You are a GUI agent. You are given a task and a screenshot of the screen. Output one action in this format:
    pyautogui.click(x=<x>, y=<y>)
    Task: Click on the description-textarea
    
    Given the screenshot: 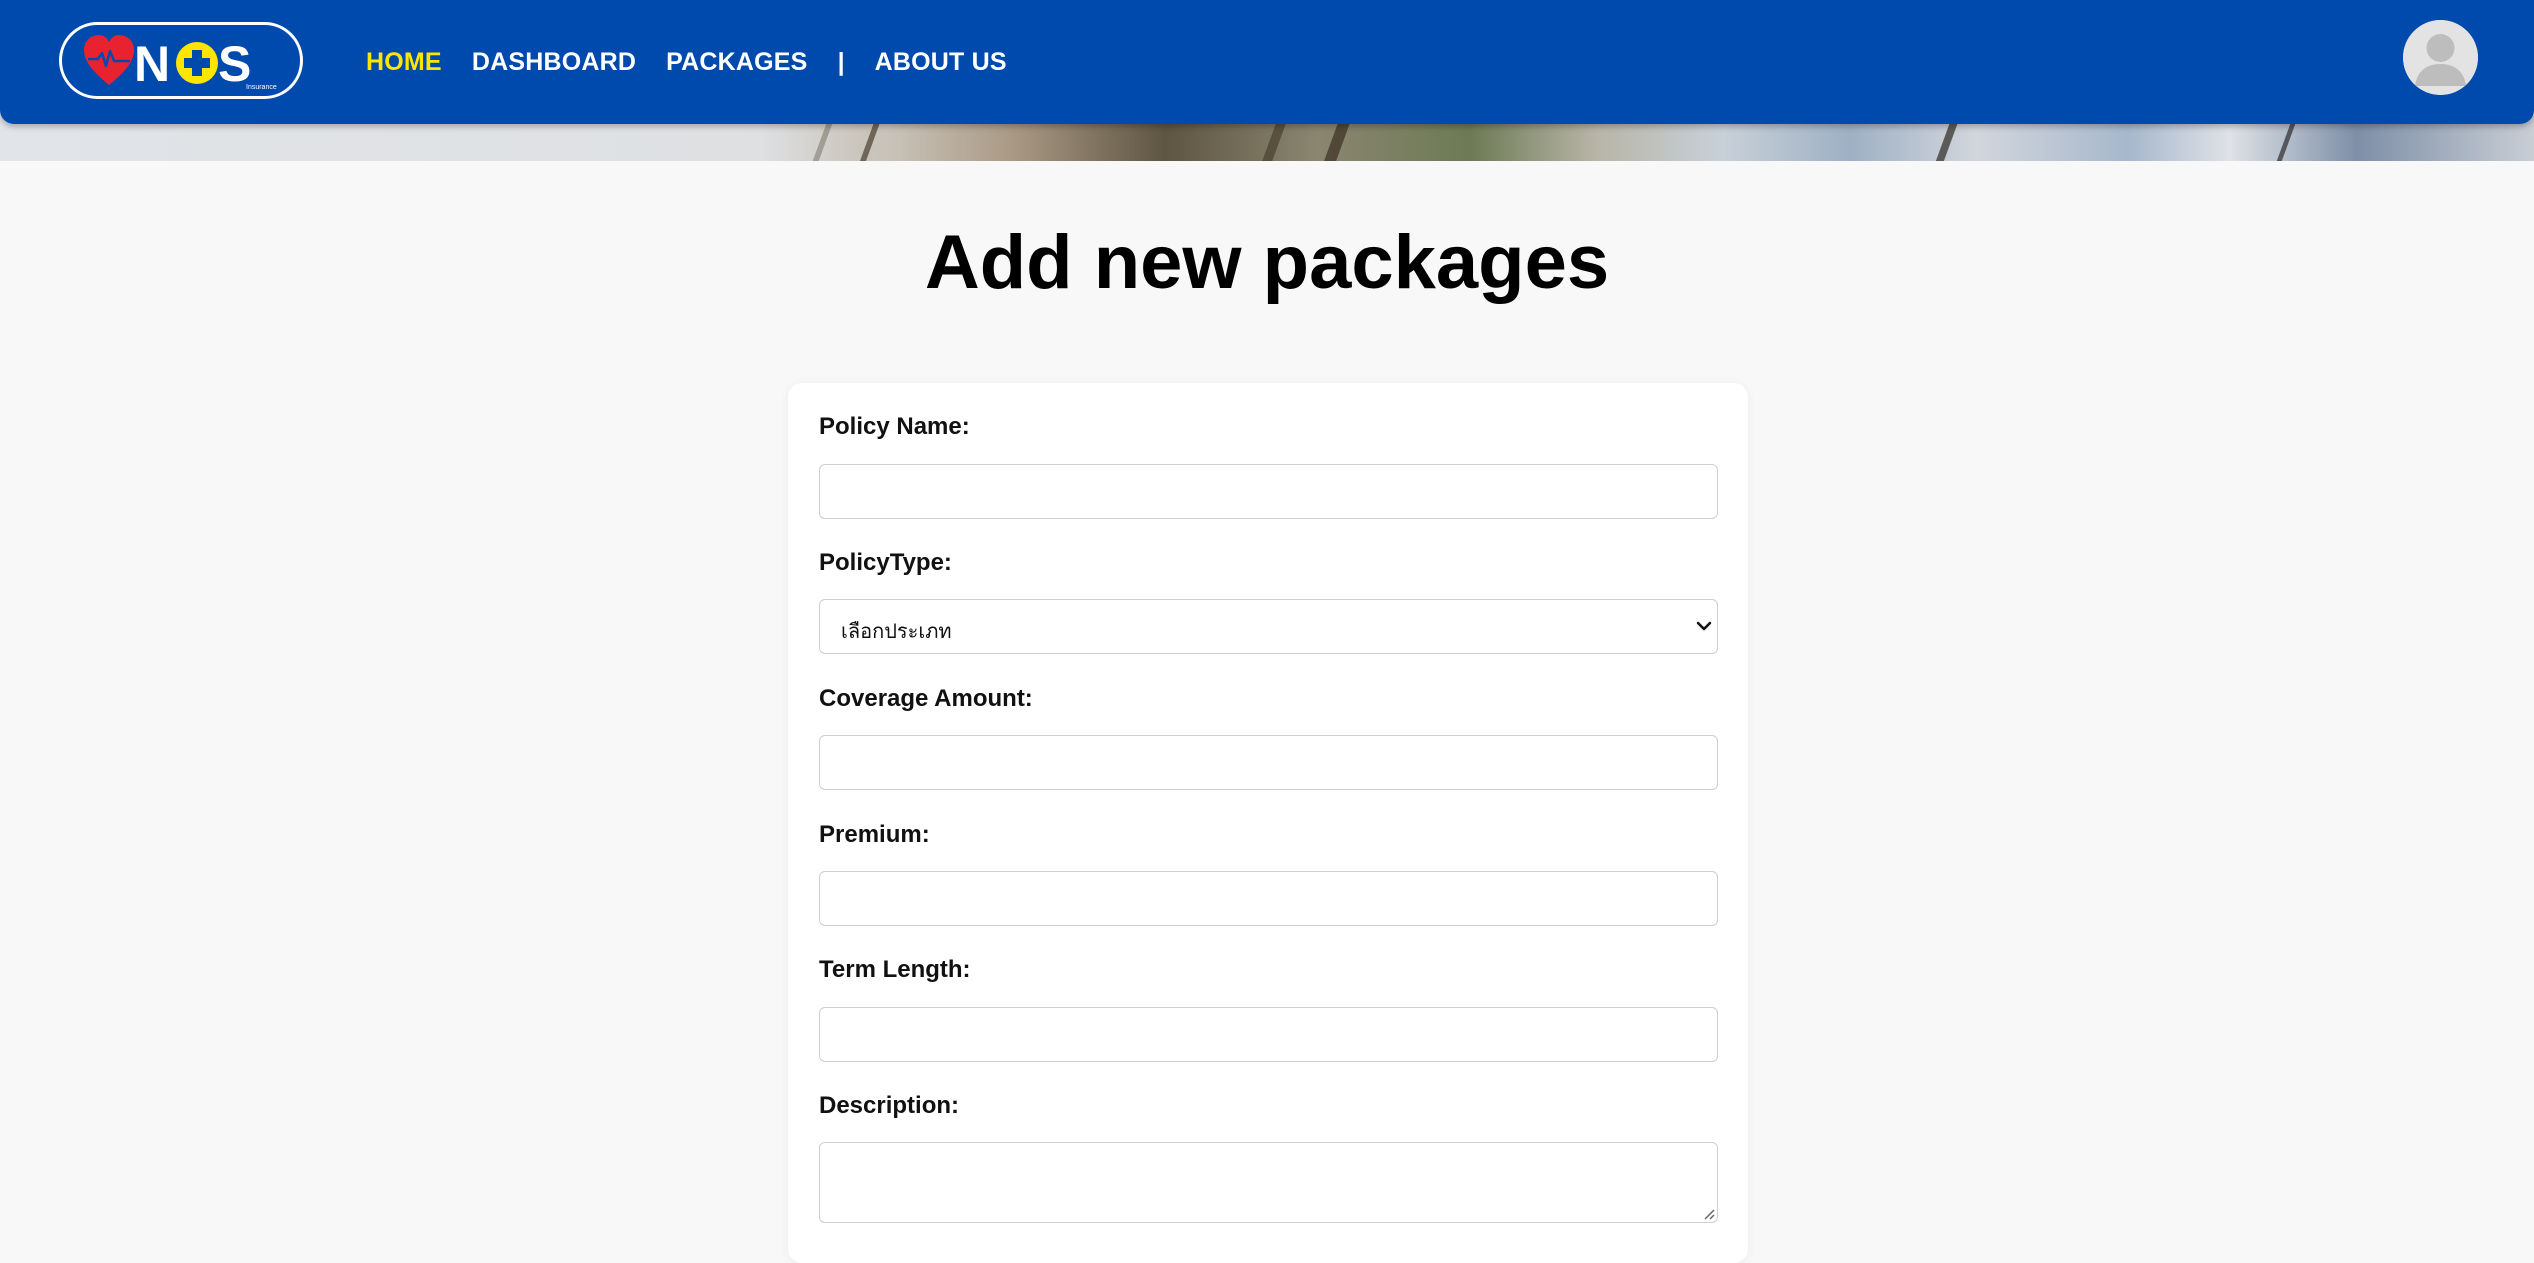 What is the action you would take?
    pyautogui.click(x=1268, y=1182)
    